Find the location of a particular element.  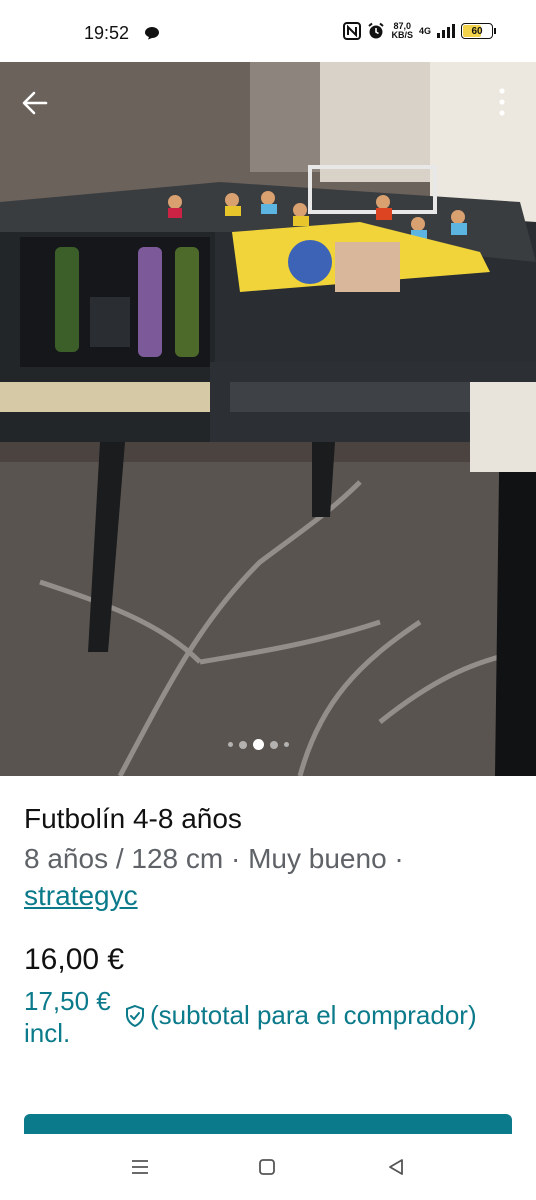

more-vertical-icon is located at coordinates (502, 103).